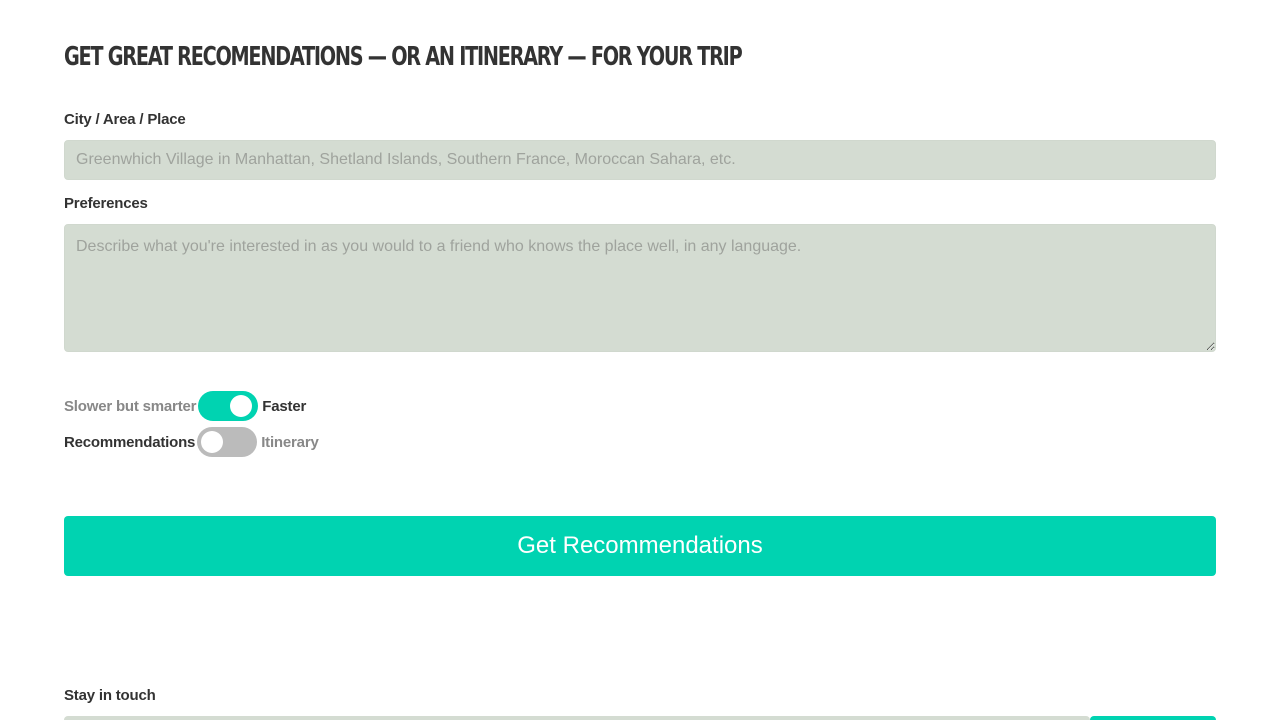 The height and width of the screenshot is (720, 1280). What do you see at coordinates (290, 442) in the screenshot?
I see `mode-toggle-right-label: Itinerary` at bounding box center [290, 442].